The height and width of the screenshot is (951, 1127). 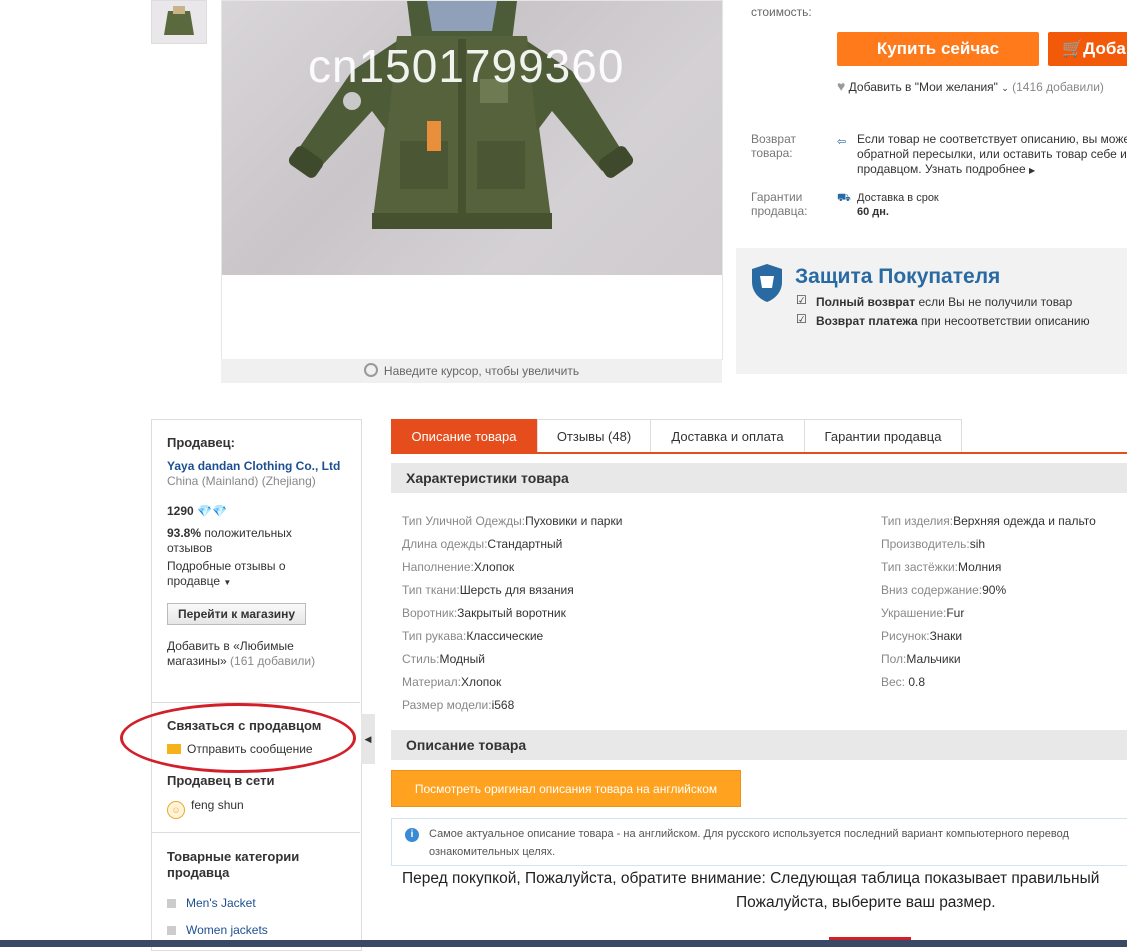 What do you see at coordinates (217, 805) in the screenshot?
I see `online-user-name: feng shun` at bounding box center [217, 805].